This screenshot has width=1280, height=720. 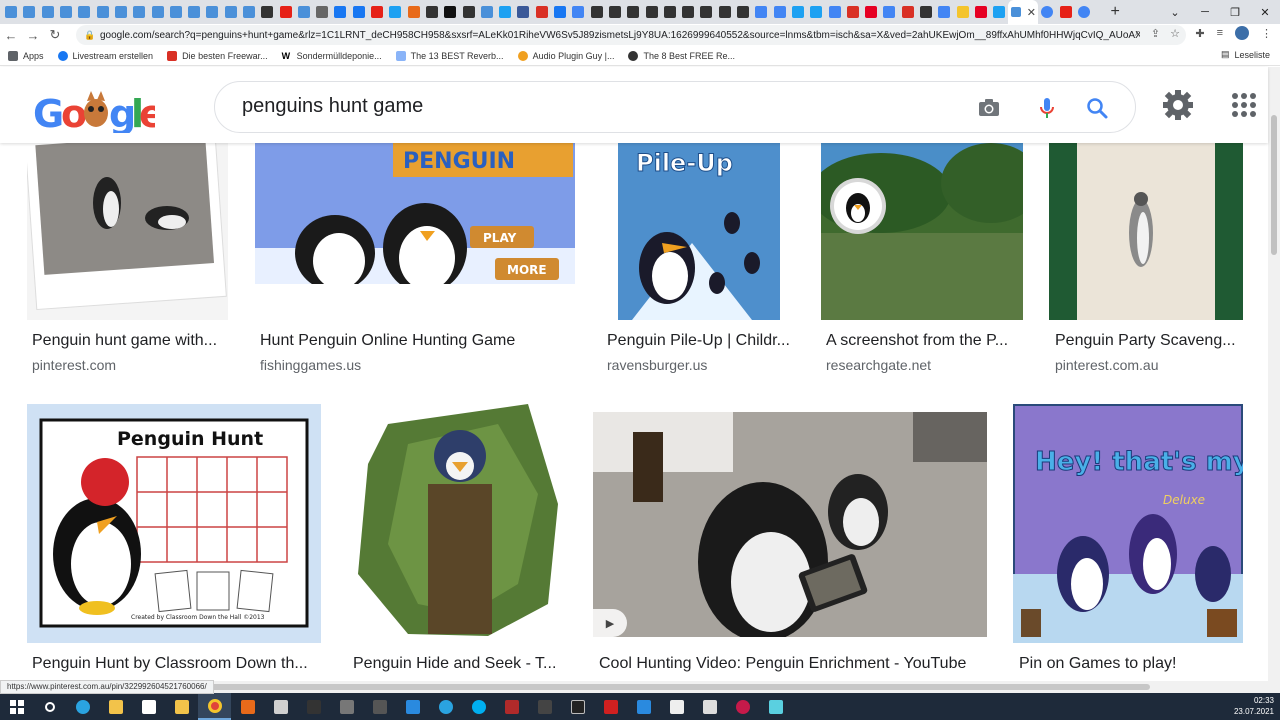 I want to click on zoom-icon: ⌕, so click(x=1138, y=33).